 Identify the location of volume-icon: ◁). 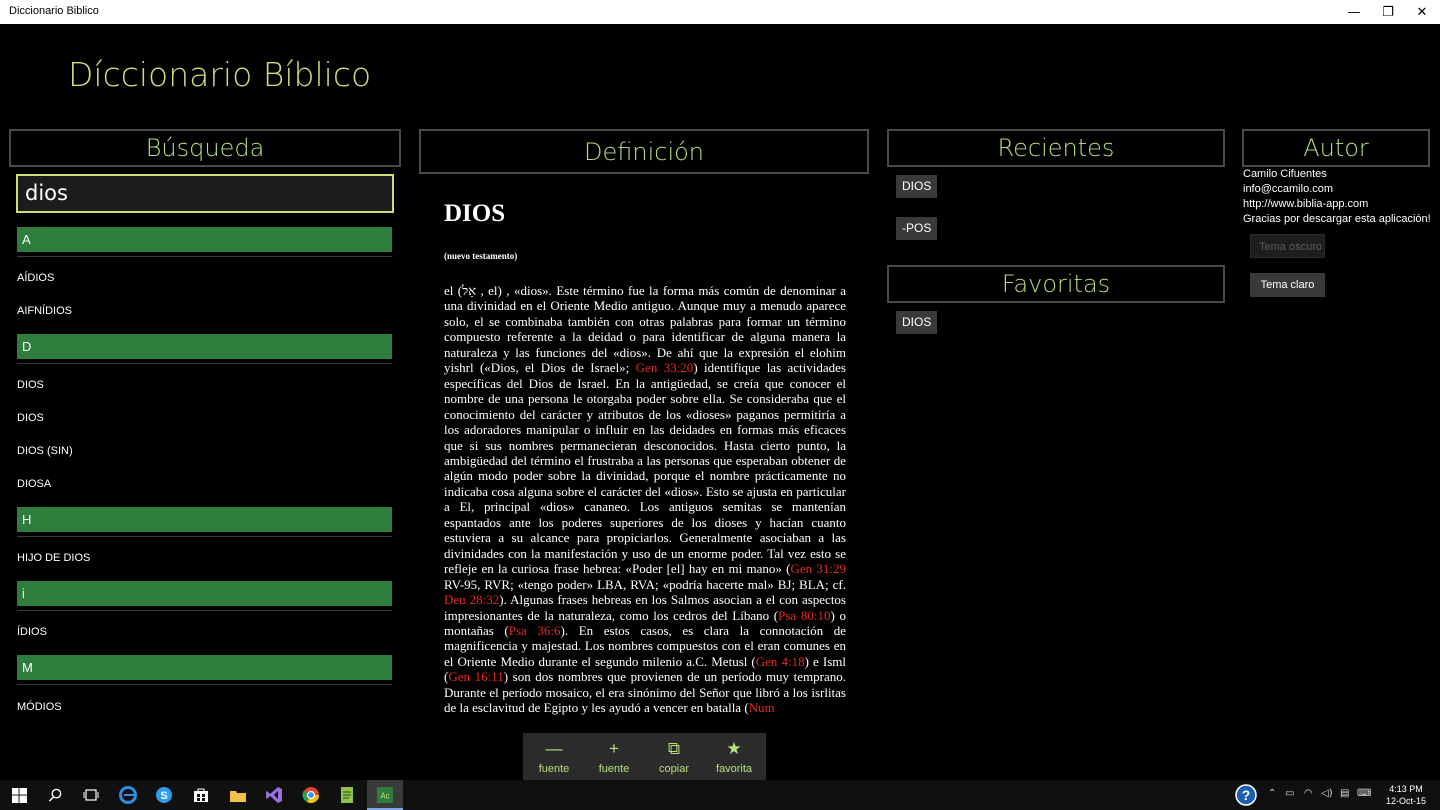
(1327, 793).